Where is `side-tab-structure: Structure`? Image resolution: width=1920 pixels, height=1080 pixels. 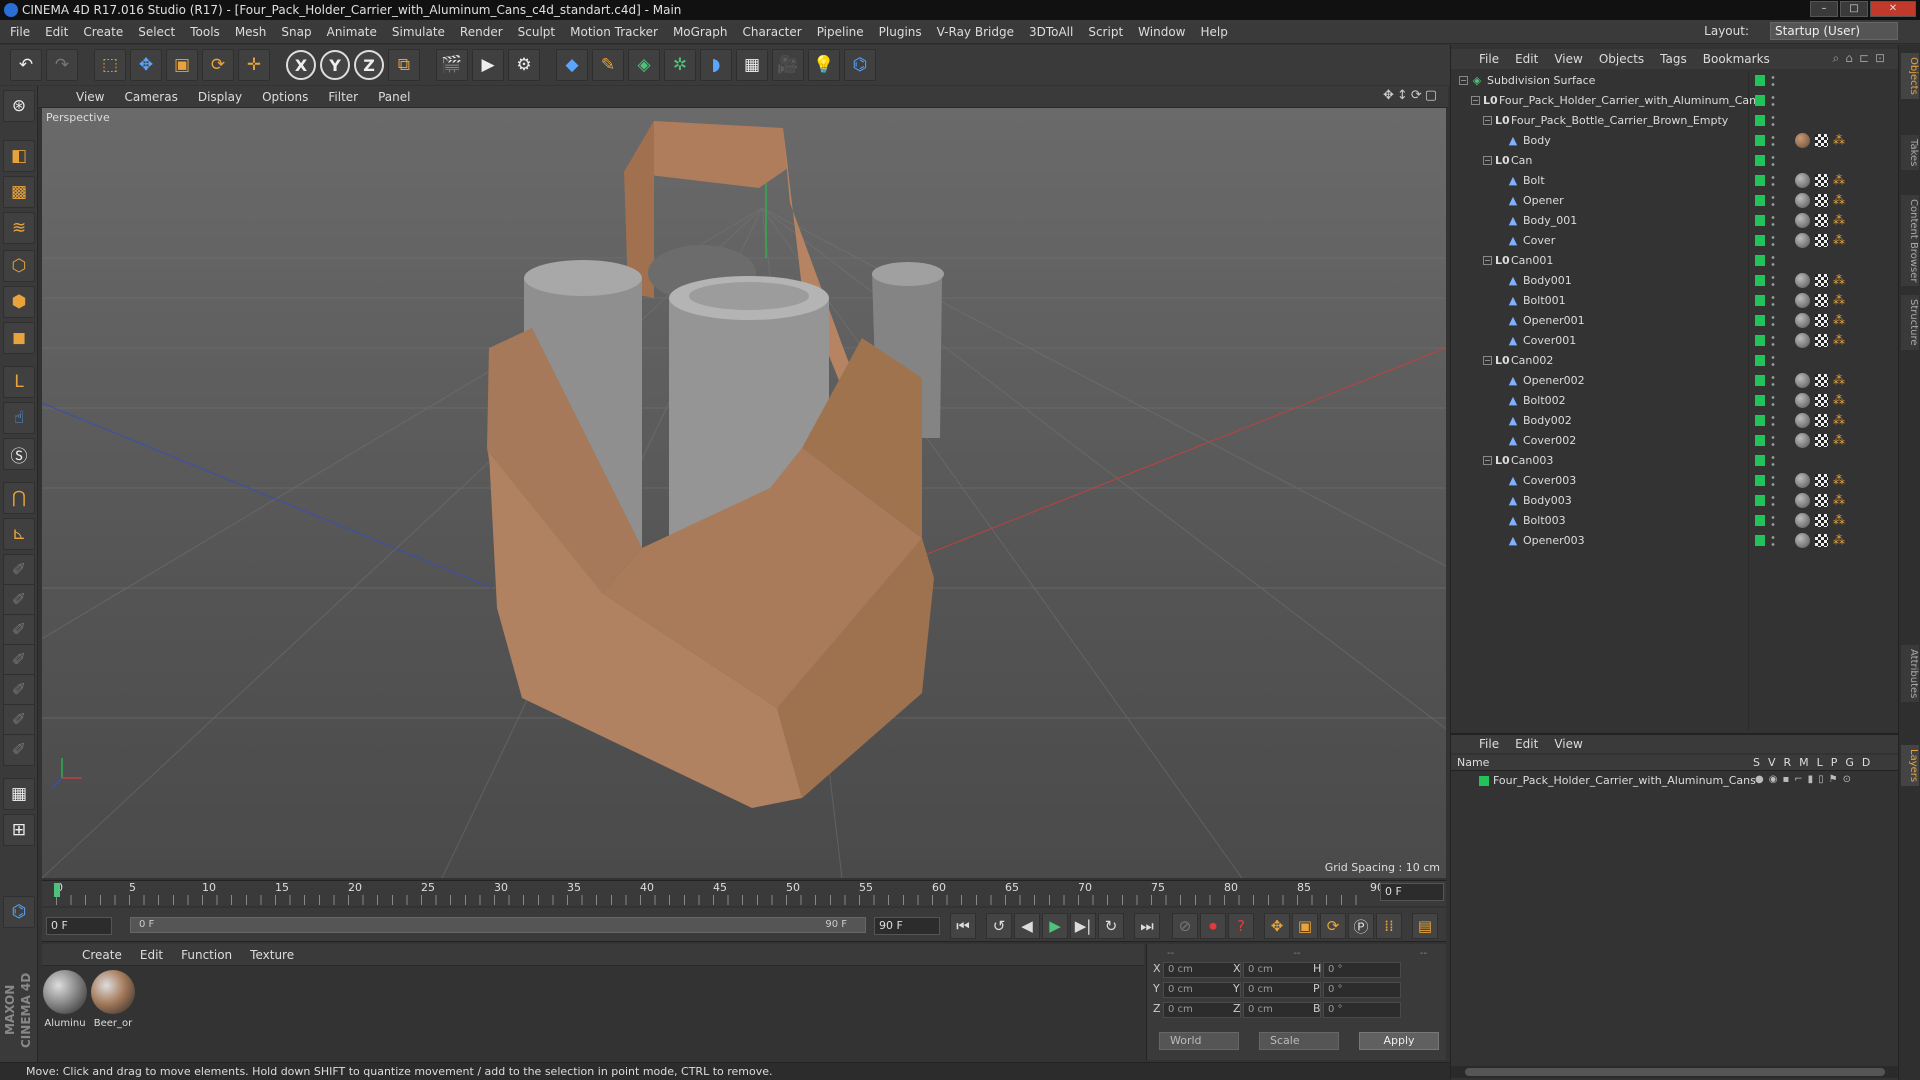 side-tab-structure: Structure is located at coordinates (1910, 322).